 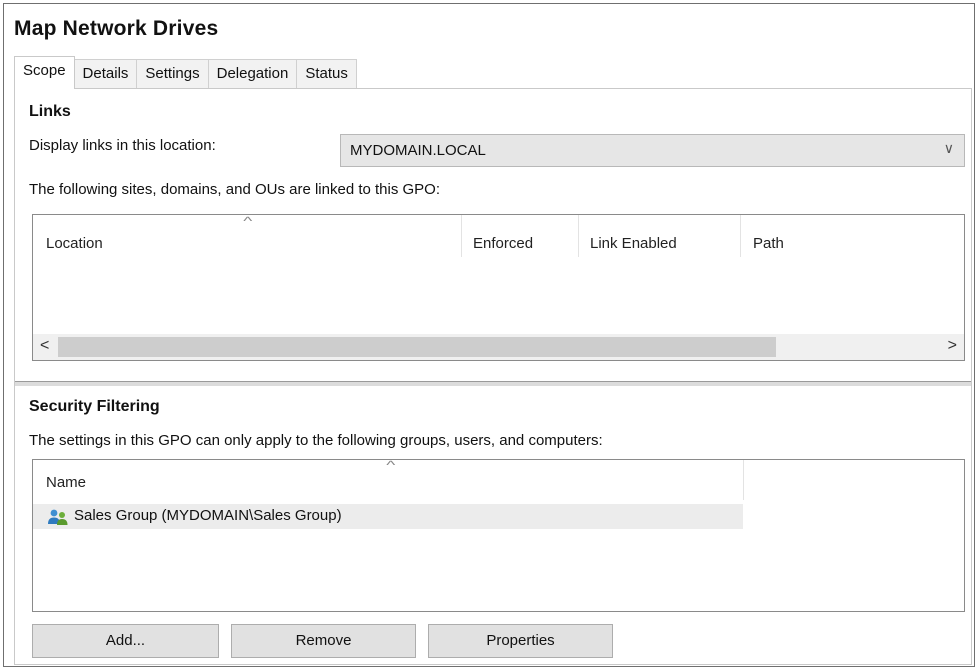 What do you see at coordinates (122, 145) in the screenshot?
I see `display-links-label: Display links in this location:` at bounding box center [122, 145].